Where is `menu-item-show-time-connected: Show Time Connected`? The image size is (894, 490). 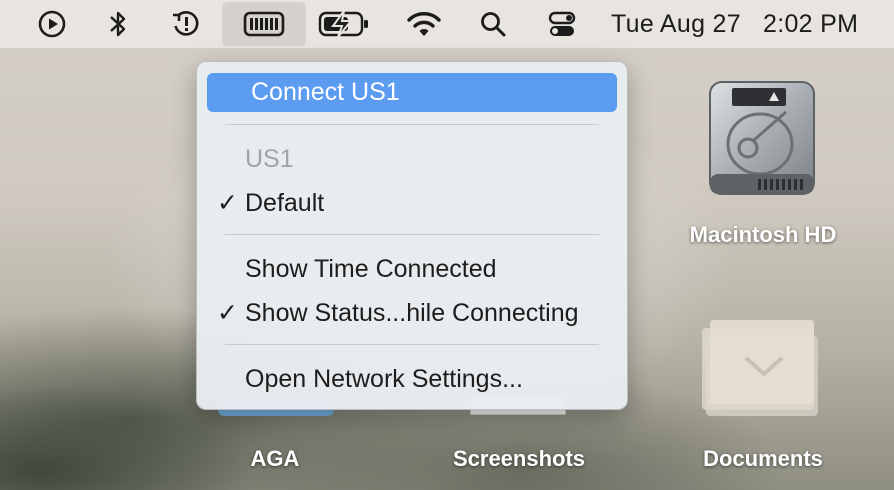 menu-item-show-time-connected: Show Time Connected is located at coordinates (371, 269).